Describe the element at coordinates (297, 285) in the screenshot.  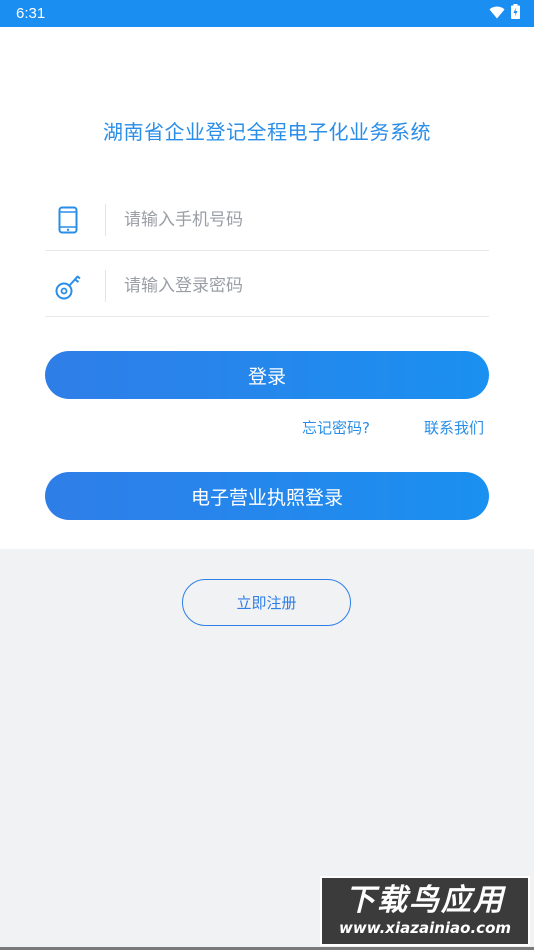
I see `password-input` at that location.